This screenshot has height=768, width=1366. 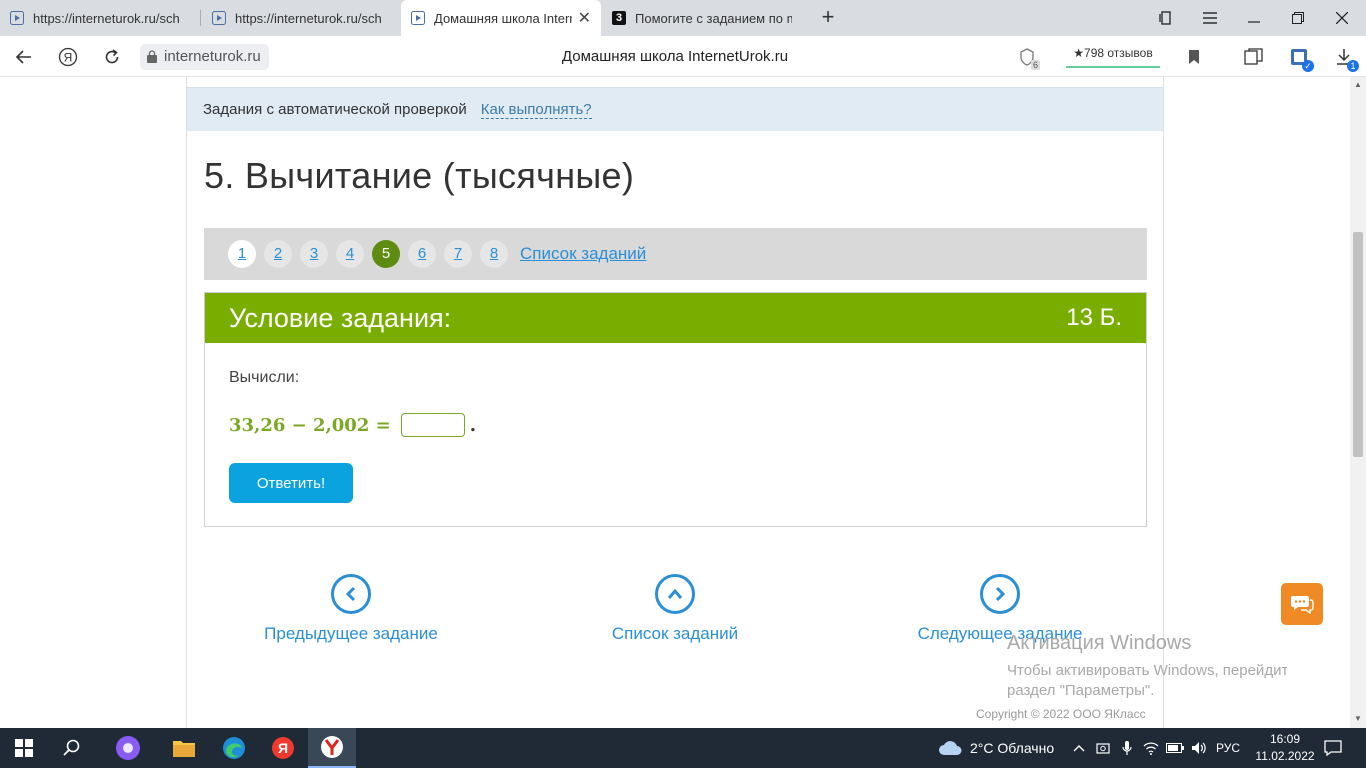 What do you see at coordinates (1079, 748) in the screenshot?
I see `chevron-up-tray-icon` at bounding box center [1079, 748].